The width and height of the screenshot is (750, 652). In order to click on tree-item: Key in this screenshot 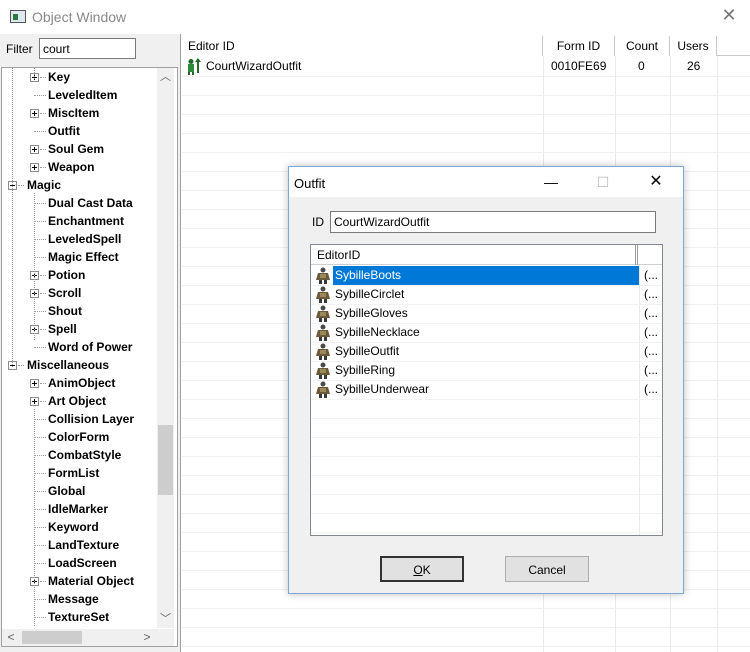, I will do `click(79, 77)`.